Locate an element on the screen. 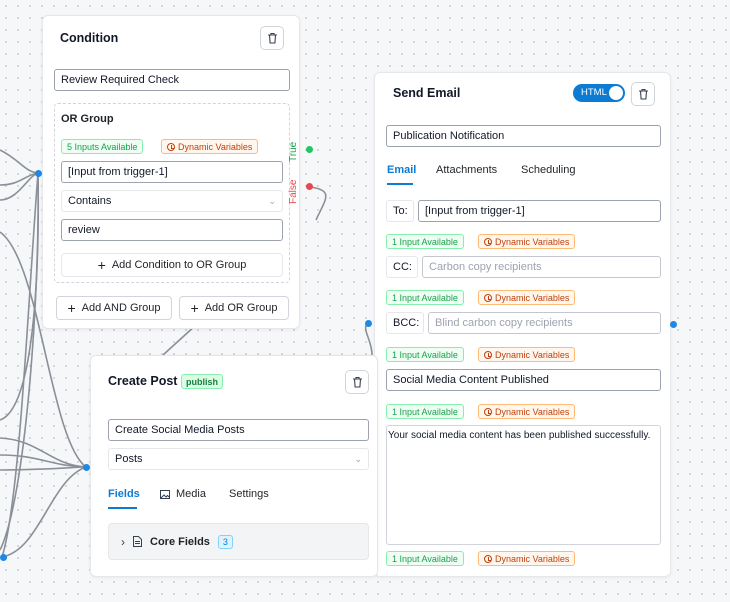 This screenshot has width=730, height=602. cc-dynamic-badge: Dynamic Variables is located at coordinates (527, 297).